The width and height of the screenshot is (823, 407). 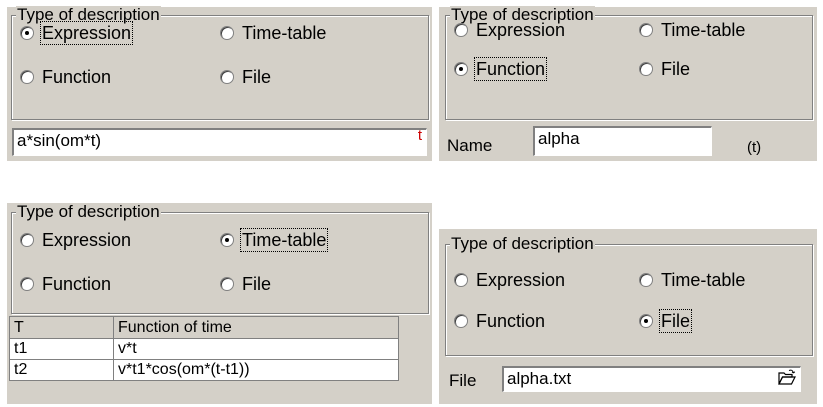 I want to click on table-row: t1 v*t, so click(x=204, y=349).